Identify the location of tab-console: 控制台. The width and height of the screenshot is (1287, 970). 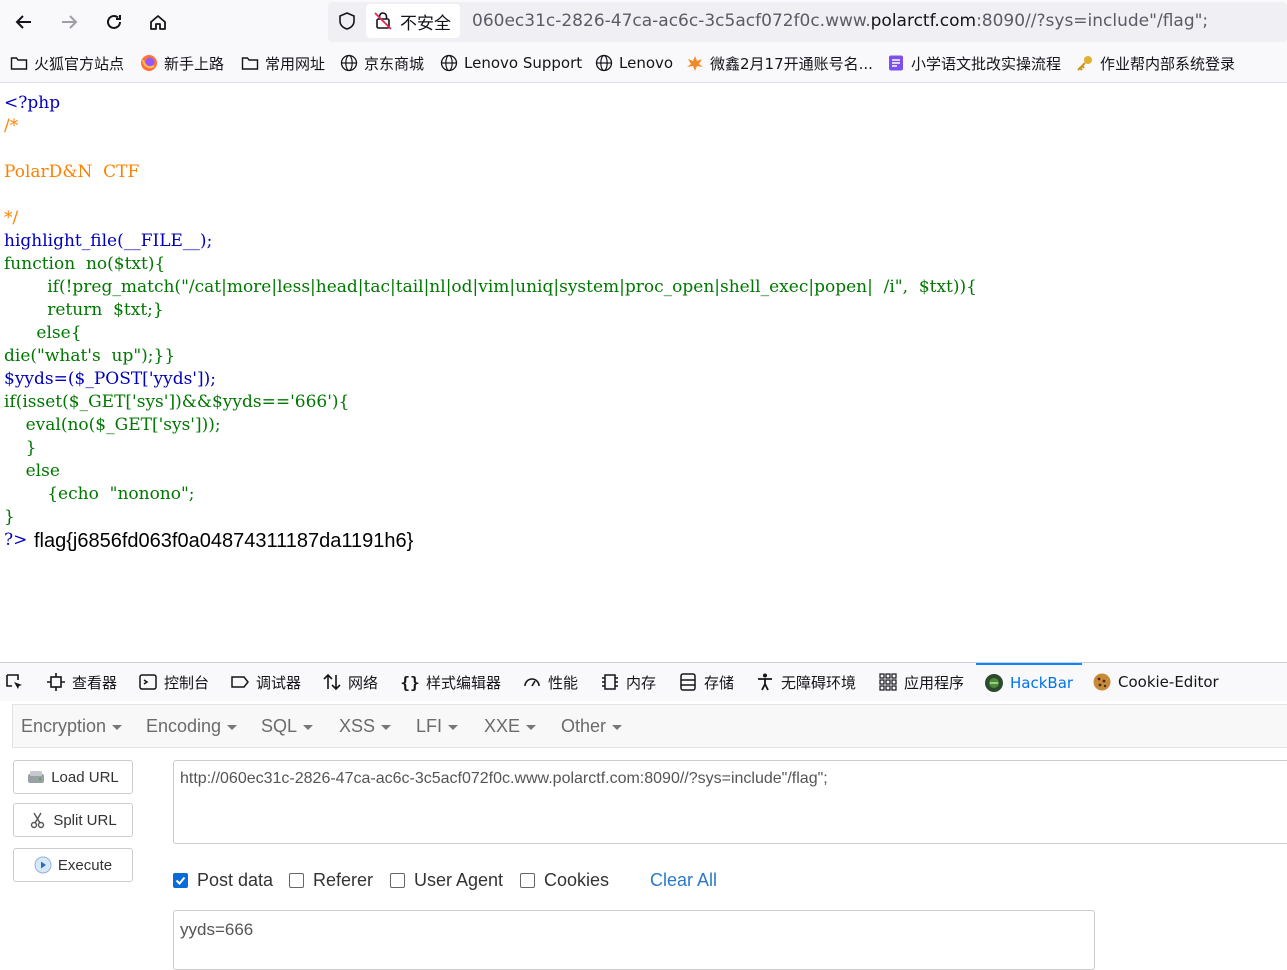
(173, 682).